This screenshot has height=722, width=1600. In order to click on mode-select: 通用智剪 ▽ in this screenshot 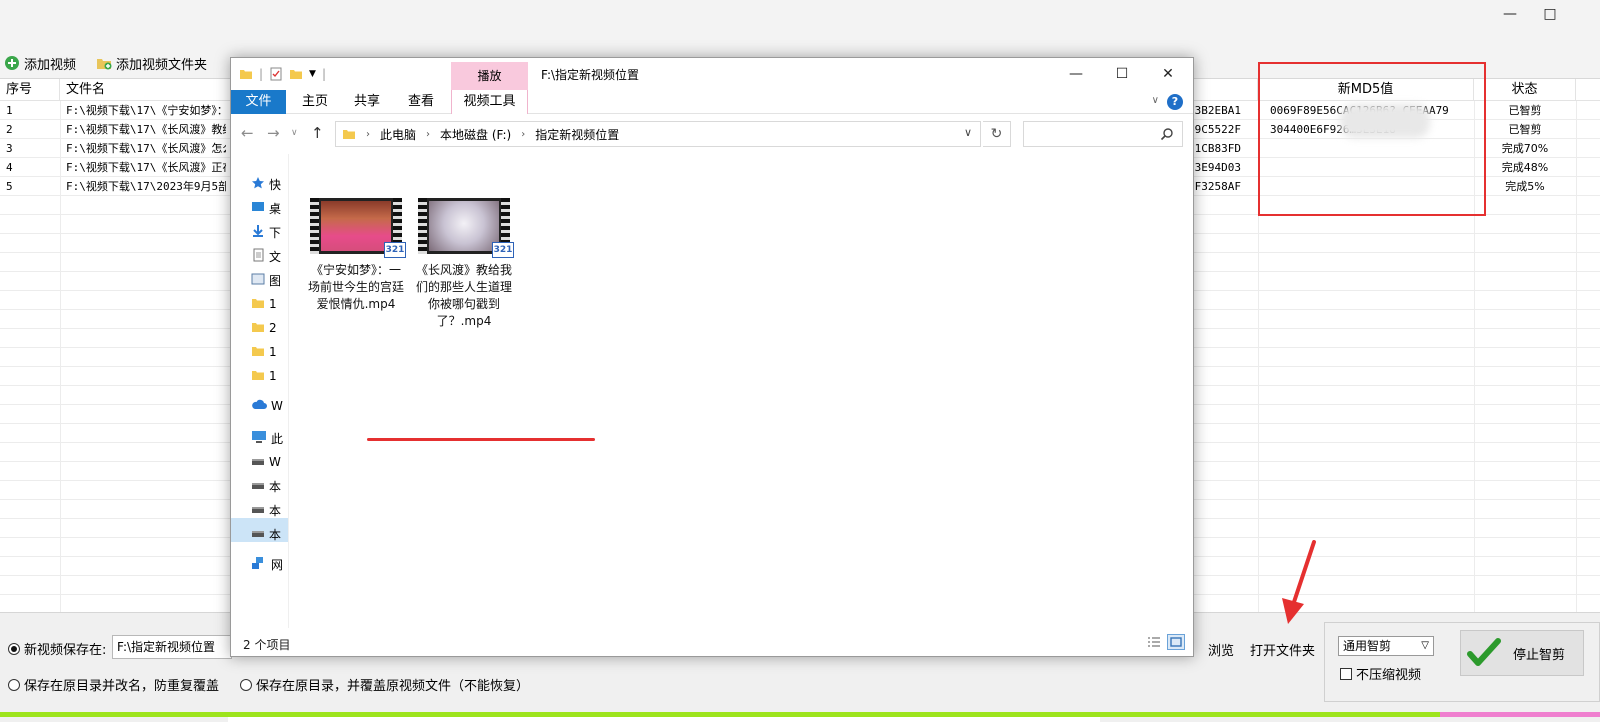, I will do `click(1386, 646)`.